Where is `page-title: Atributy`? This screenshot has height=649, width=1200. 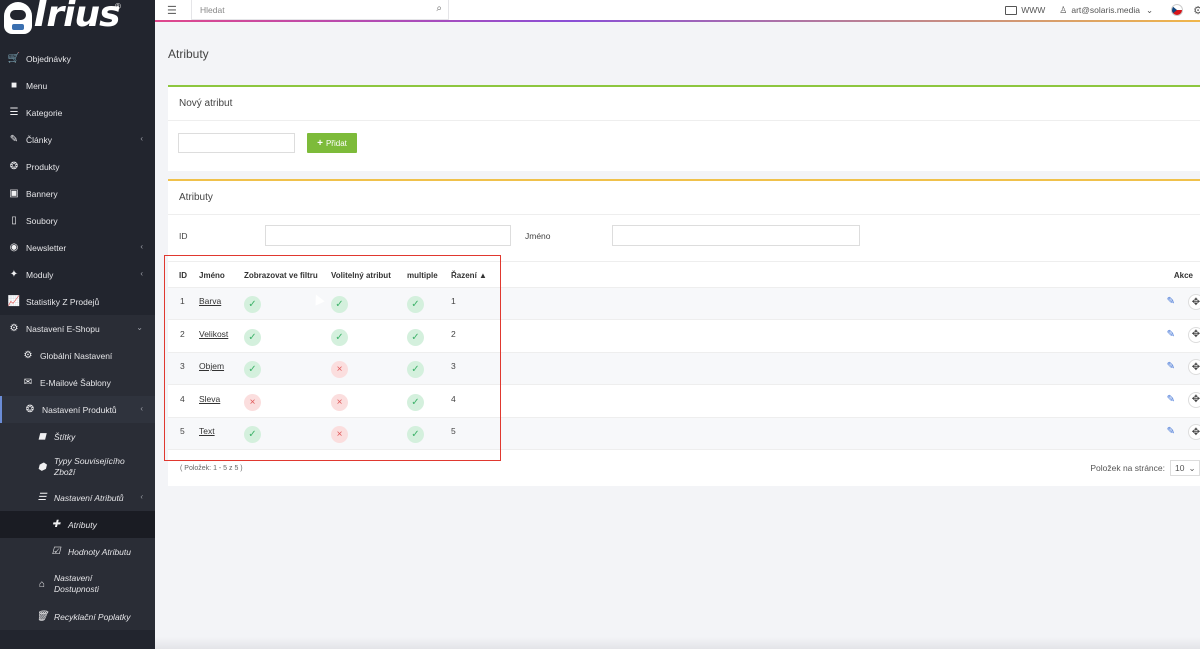 page-title: Atributy is located at coordinates (188, 54).